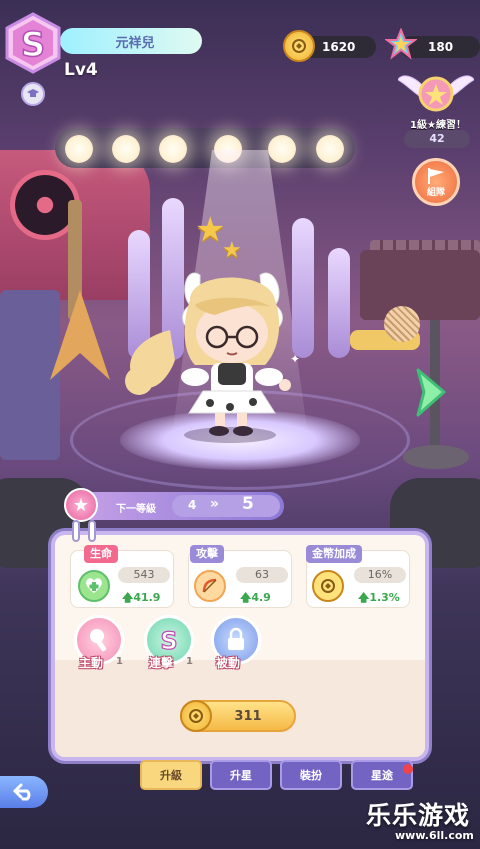  I want to click on tab-dress-up: 裝扮, so click(311, 775).